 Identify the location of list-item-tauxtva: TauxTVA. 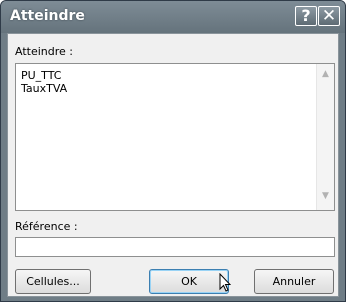
(44, 88).